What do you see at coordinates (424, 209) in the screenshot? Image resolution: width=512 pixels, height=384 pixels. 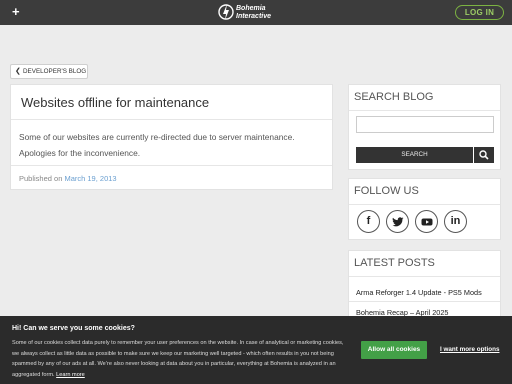 I see `follow-us-widget: FOLLOW US f in` at bounding box center [424, 209].